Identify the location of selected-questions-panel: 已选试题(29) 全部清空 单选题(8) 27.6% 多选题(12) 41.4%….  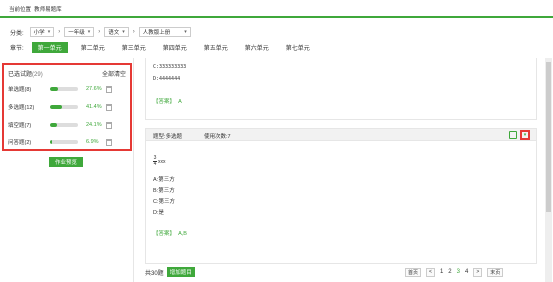
(67, 107).